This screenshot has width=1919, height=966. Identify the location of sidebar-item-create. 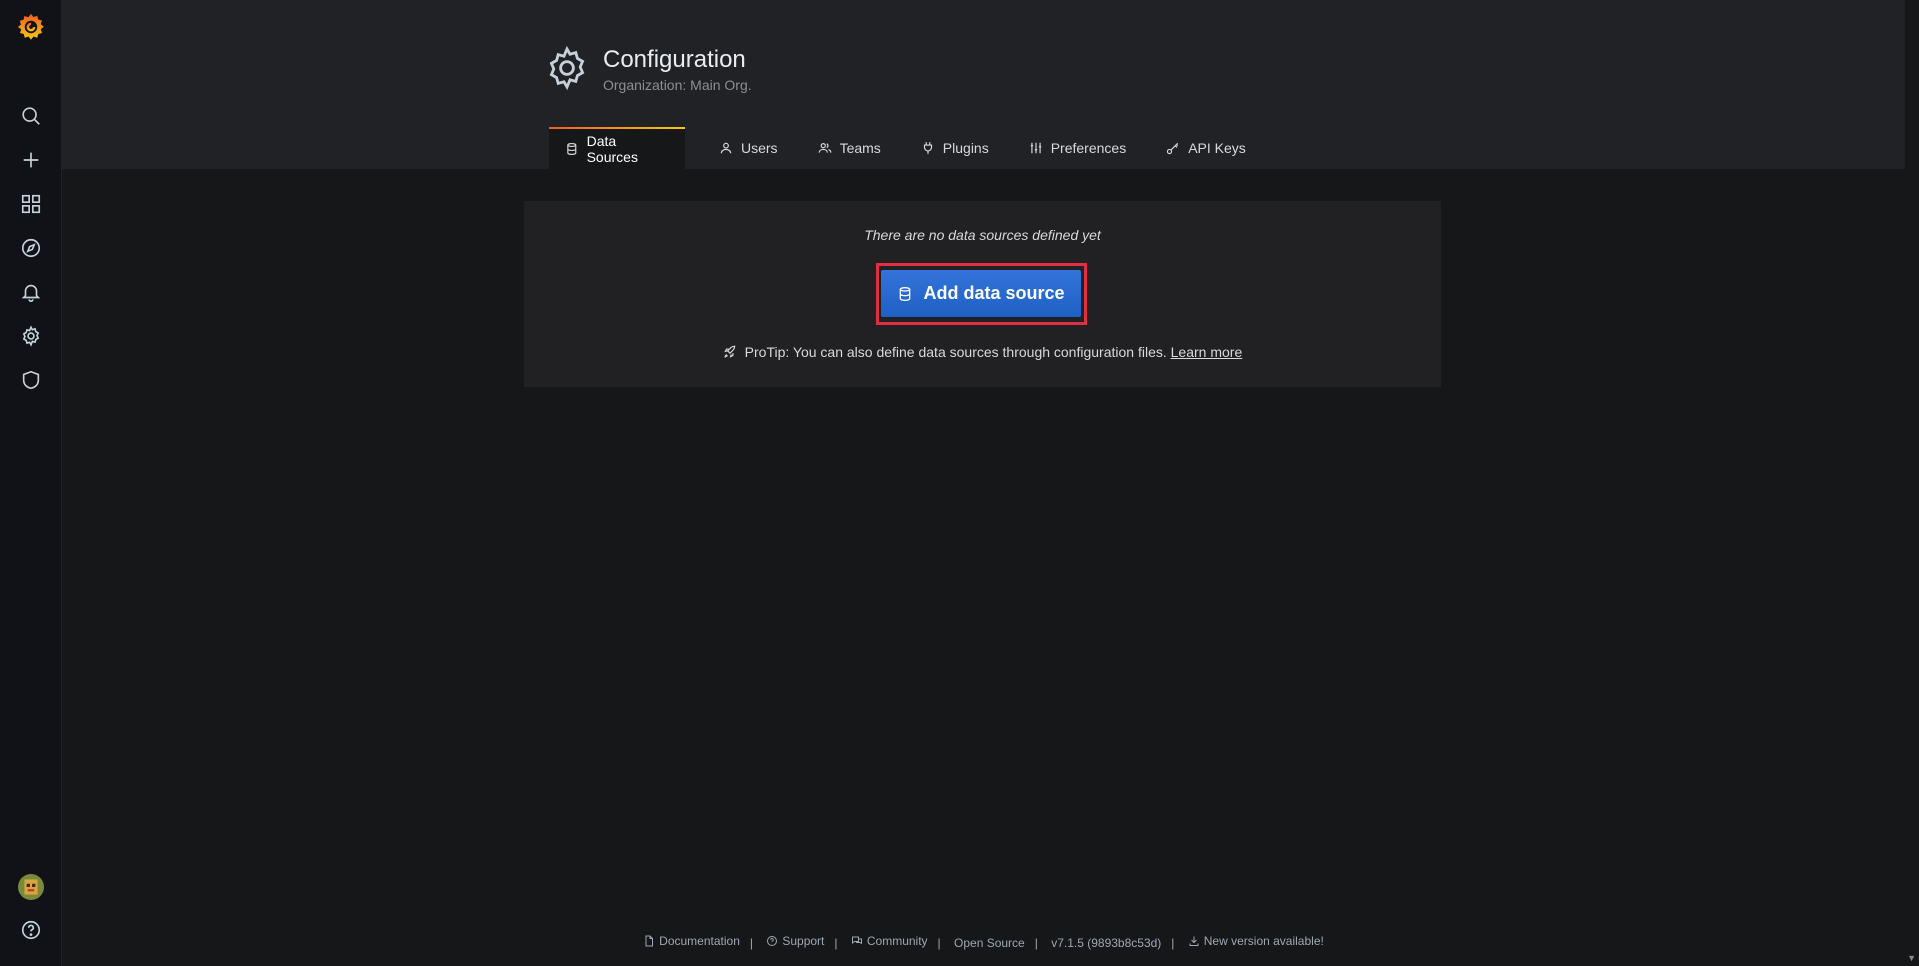
(30, 160).